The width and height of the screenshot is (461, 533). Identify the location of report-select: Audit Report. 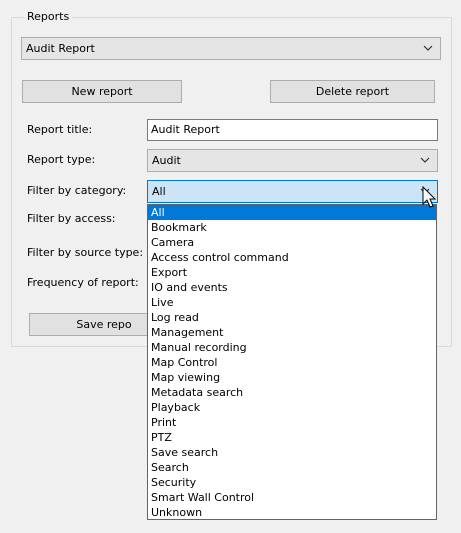
(231, 48).